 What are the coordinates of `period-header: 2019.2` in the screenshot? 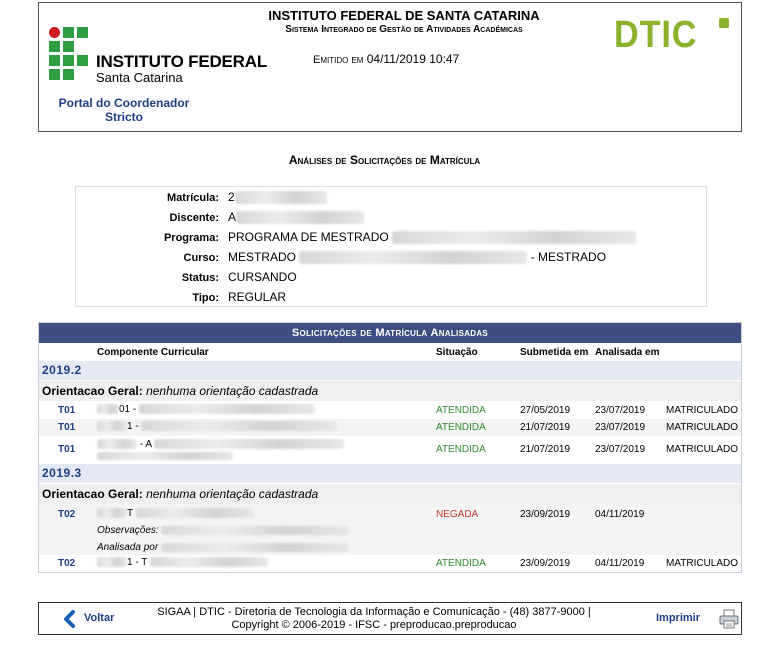 It's located at (390, 370).